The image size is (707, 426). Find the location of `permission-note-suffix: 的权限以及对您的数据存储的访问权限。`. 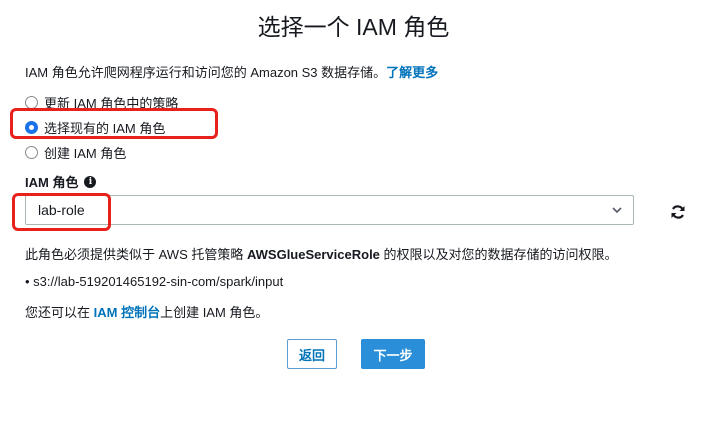

permission-note-suffix: 的权限以及对您的数据存储的访问权限。 is located at coordinates (498, 254).